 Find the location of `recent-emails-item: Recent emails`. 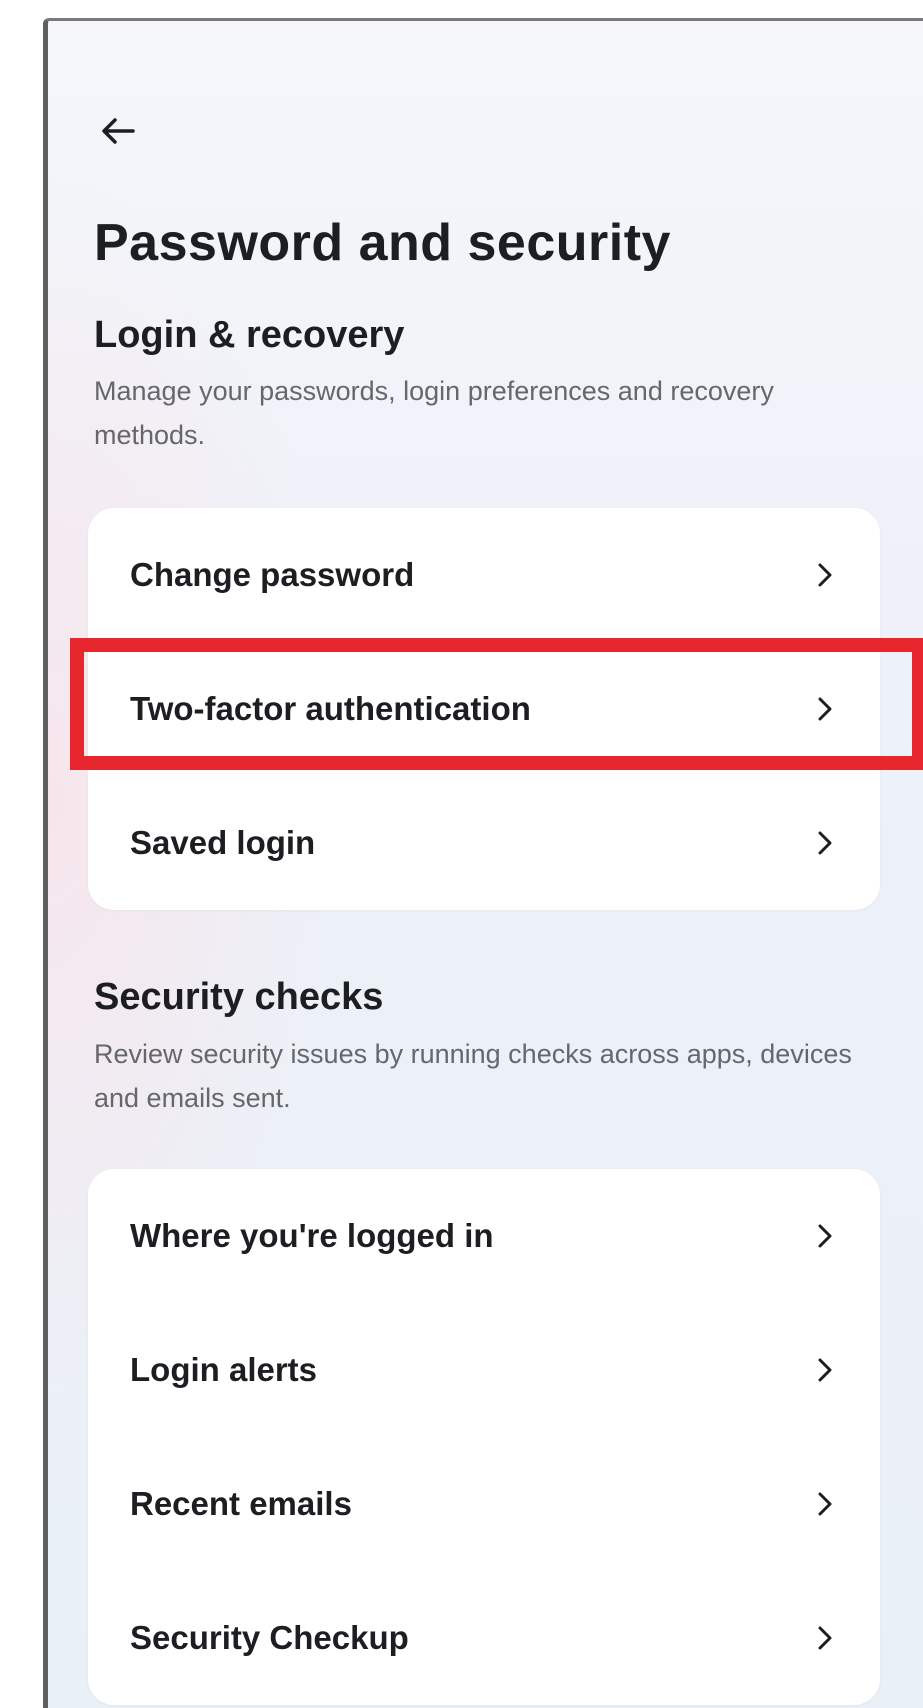

recent-emails-item: Recent emails is located at coordinates (484, 1504).